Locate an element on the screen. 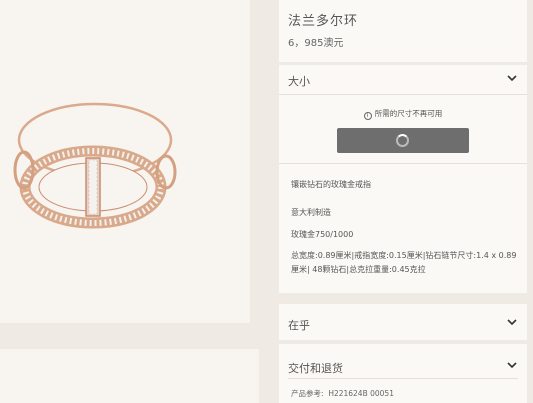 Image resolution: width=533 pixels, height=403 pixels. product-header-card: 法兰多尔环 6，985澳元 is located at coordinates (403, 31).